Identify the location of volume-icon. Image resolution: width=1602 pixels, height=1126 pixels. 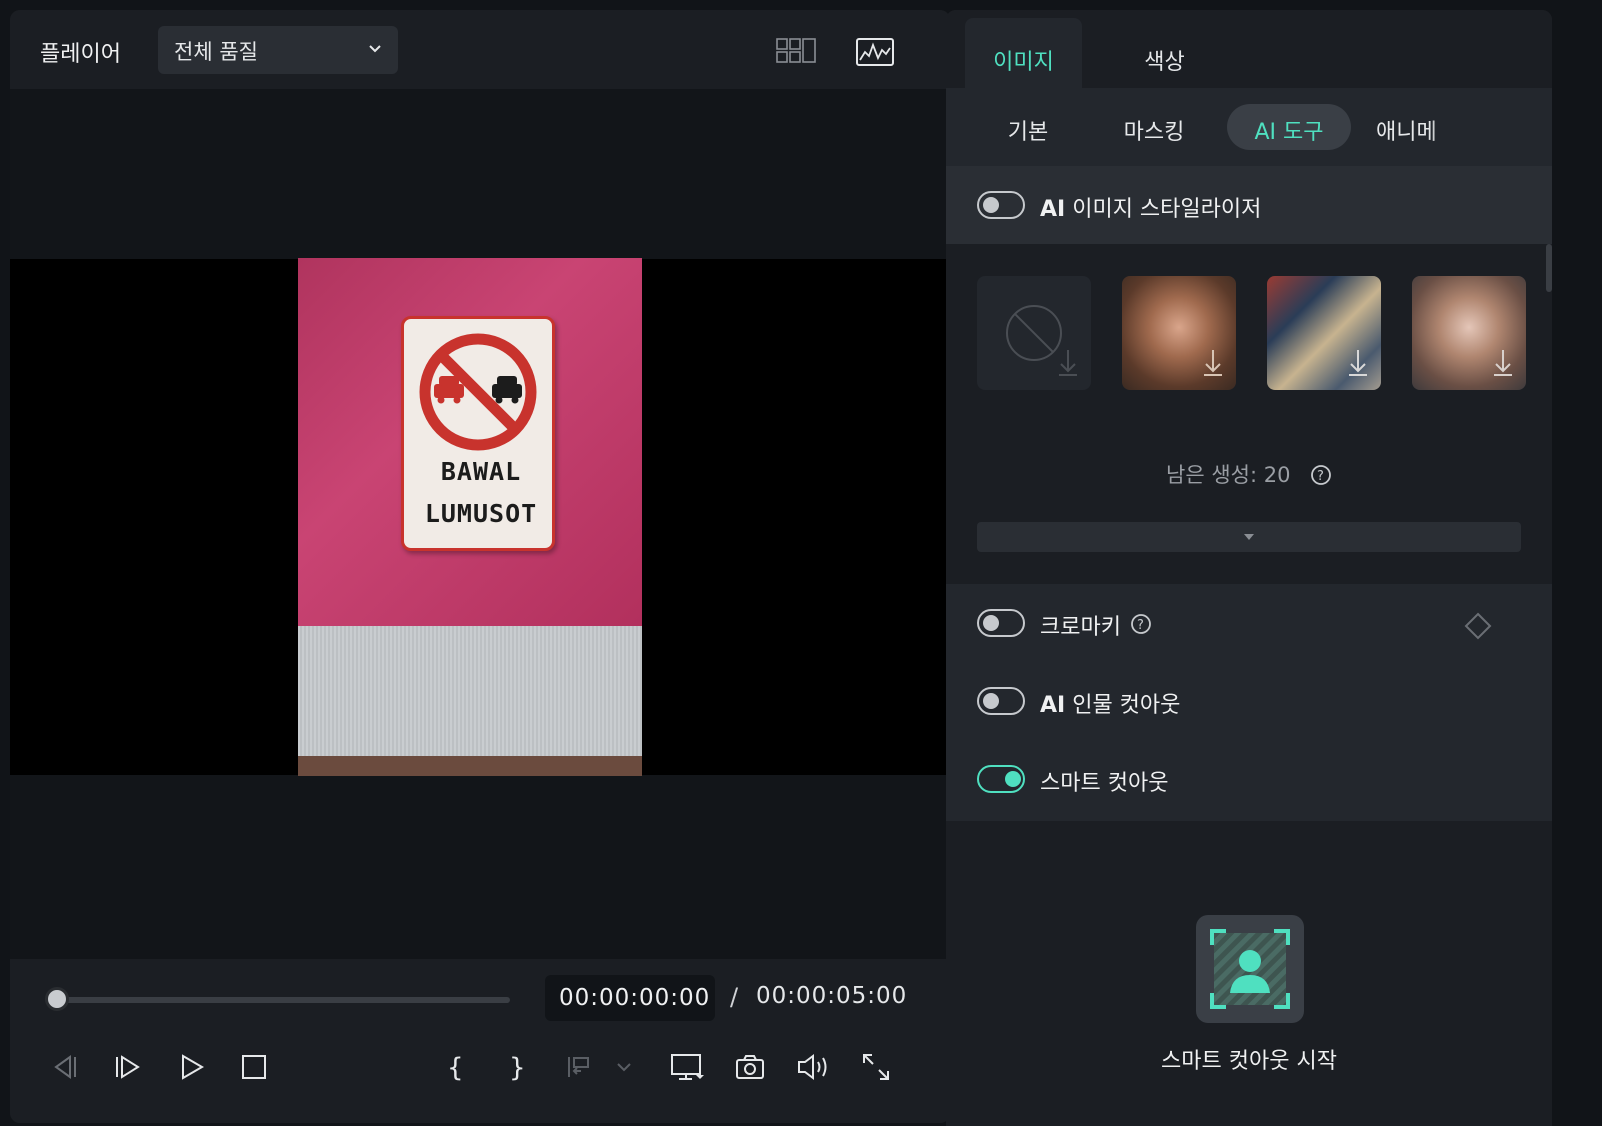
(814, 1067).